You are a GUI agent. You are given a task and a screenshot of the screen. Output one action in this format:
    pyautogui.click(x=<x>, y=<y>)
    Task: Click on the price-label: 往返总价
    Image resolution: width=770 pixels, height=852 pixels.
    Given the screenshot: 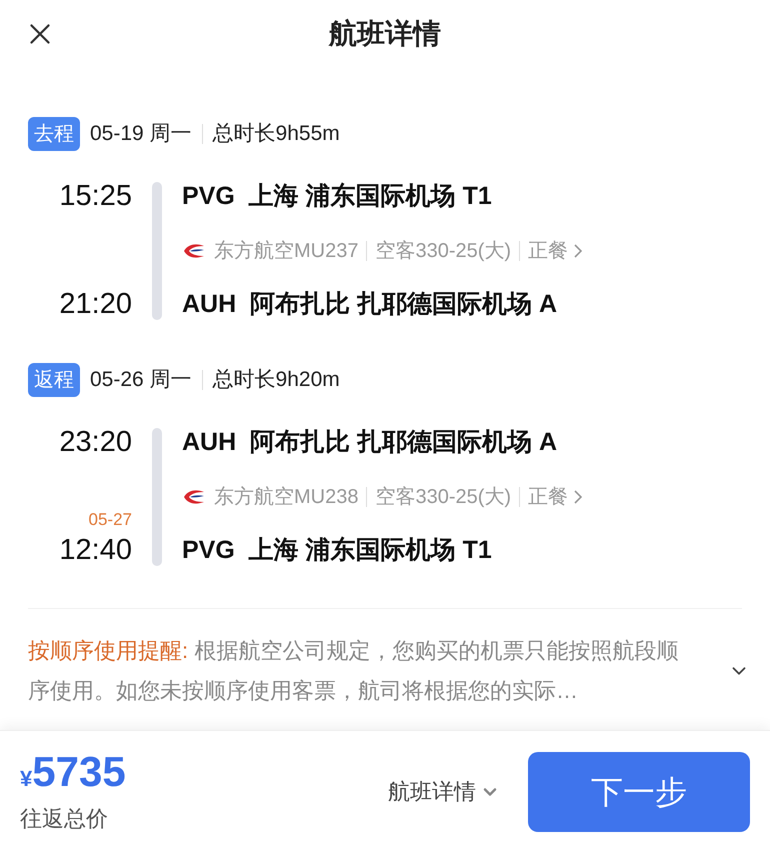 What is the action you would take?
    pyautogui.click(x=64, y=819)
    